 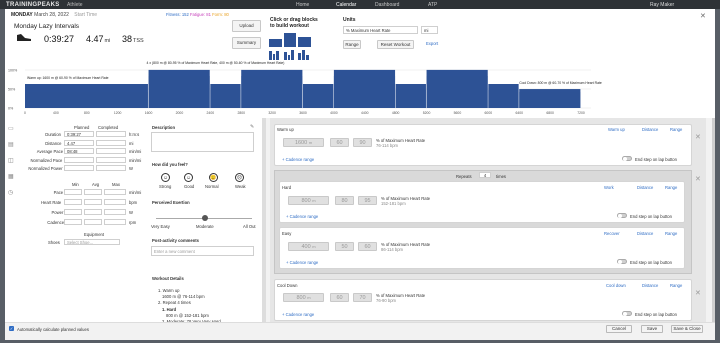 What do you see at coordinates (346, 5) in the screenshot?
I see `nav-calendar: Calendar` at bounding box center [346, 5].